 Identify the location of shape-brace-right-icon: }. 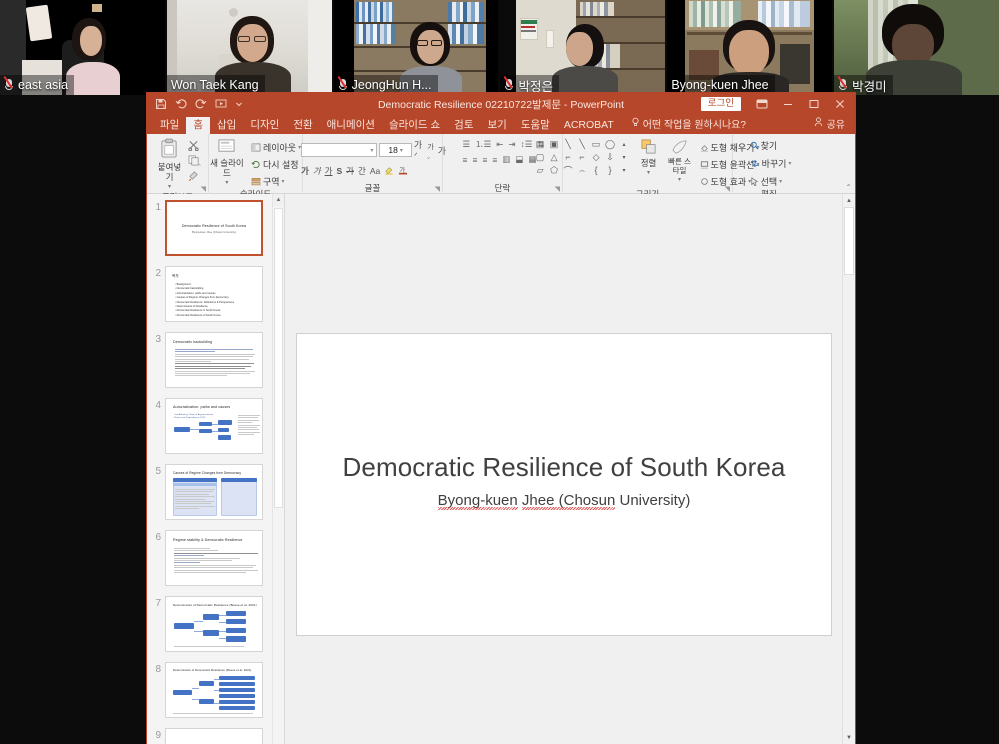
(610, 170).